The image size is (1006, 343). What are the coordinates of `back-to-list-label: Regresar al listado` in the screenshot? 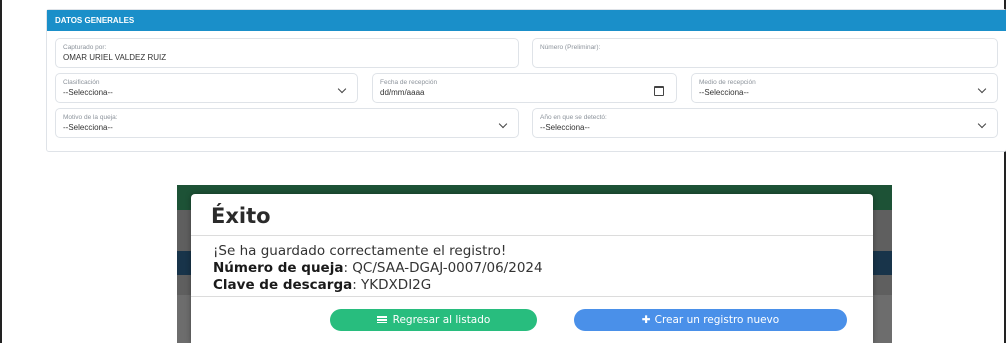 It's located at (441, 320).